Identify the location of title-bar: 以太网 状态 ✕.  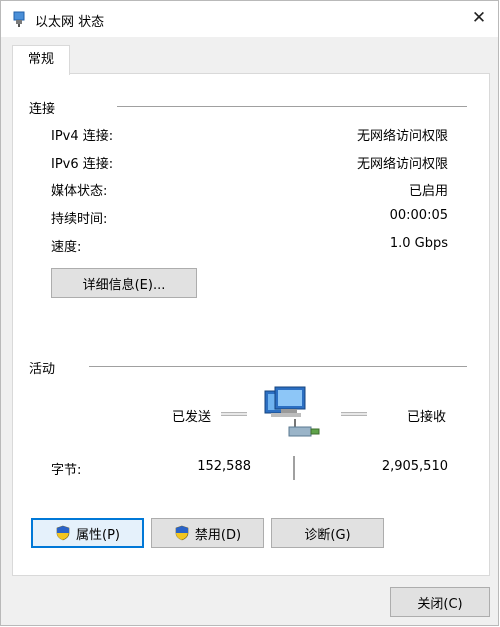
(249, 19).